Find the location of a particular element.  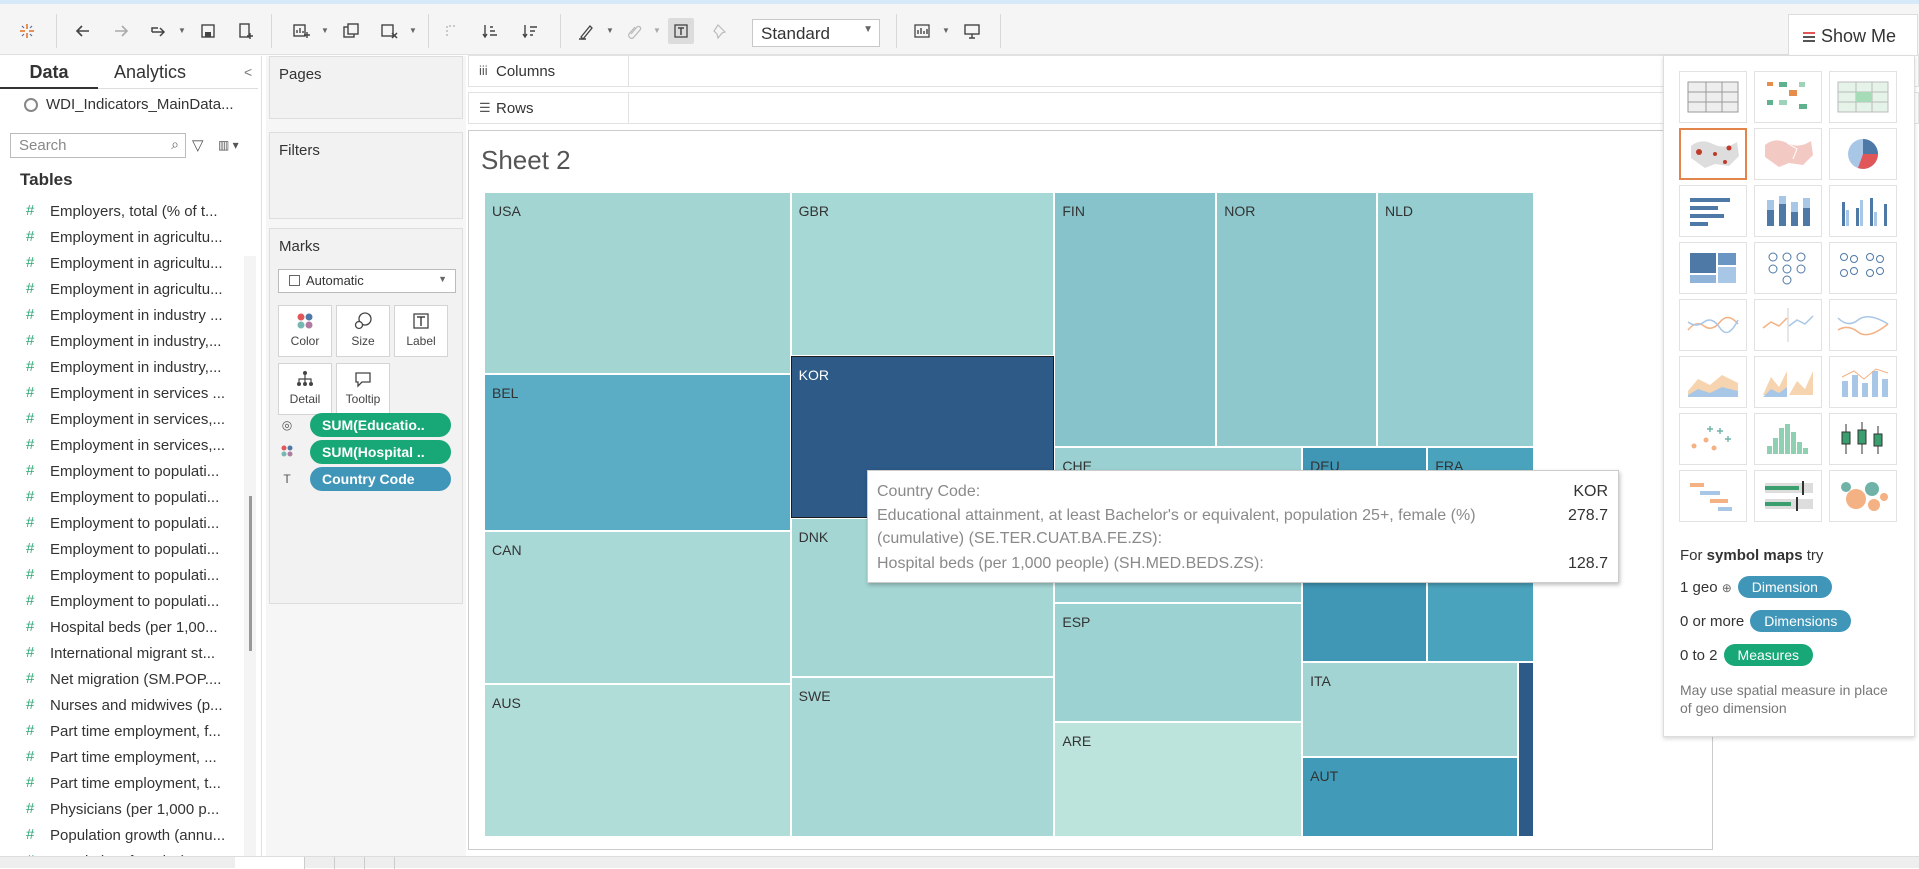

treemap-cell-aus: AUS is located at coordinates (637, 760).